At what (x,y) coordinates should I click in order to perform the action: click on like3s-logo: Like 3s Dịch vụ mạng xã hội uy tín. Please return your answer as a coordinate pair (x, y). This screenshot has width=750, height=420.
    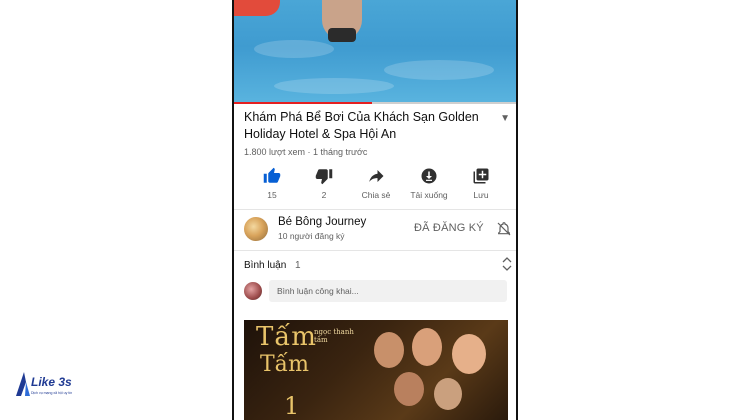
    Looking at the image, I should click on (44, 385).